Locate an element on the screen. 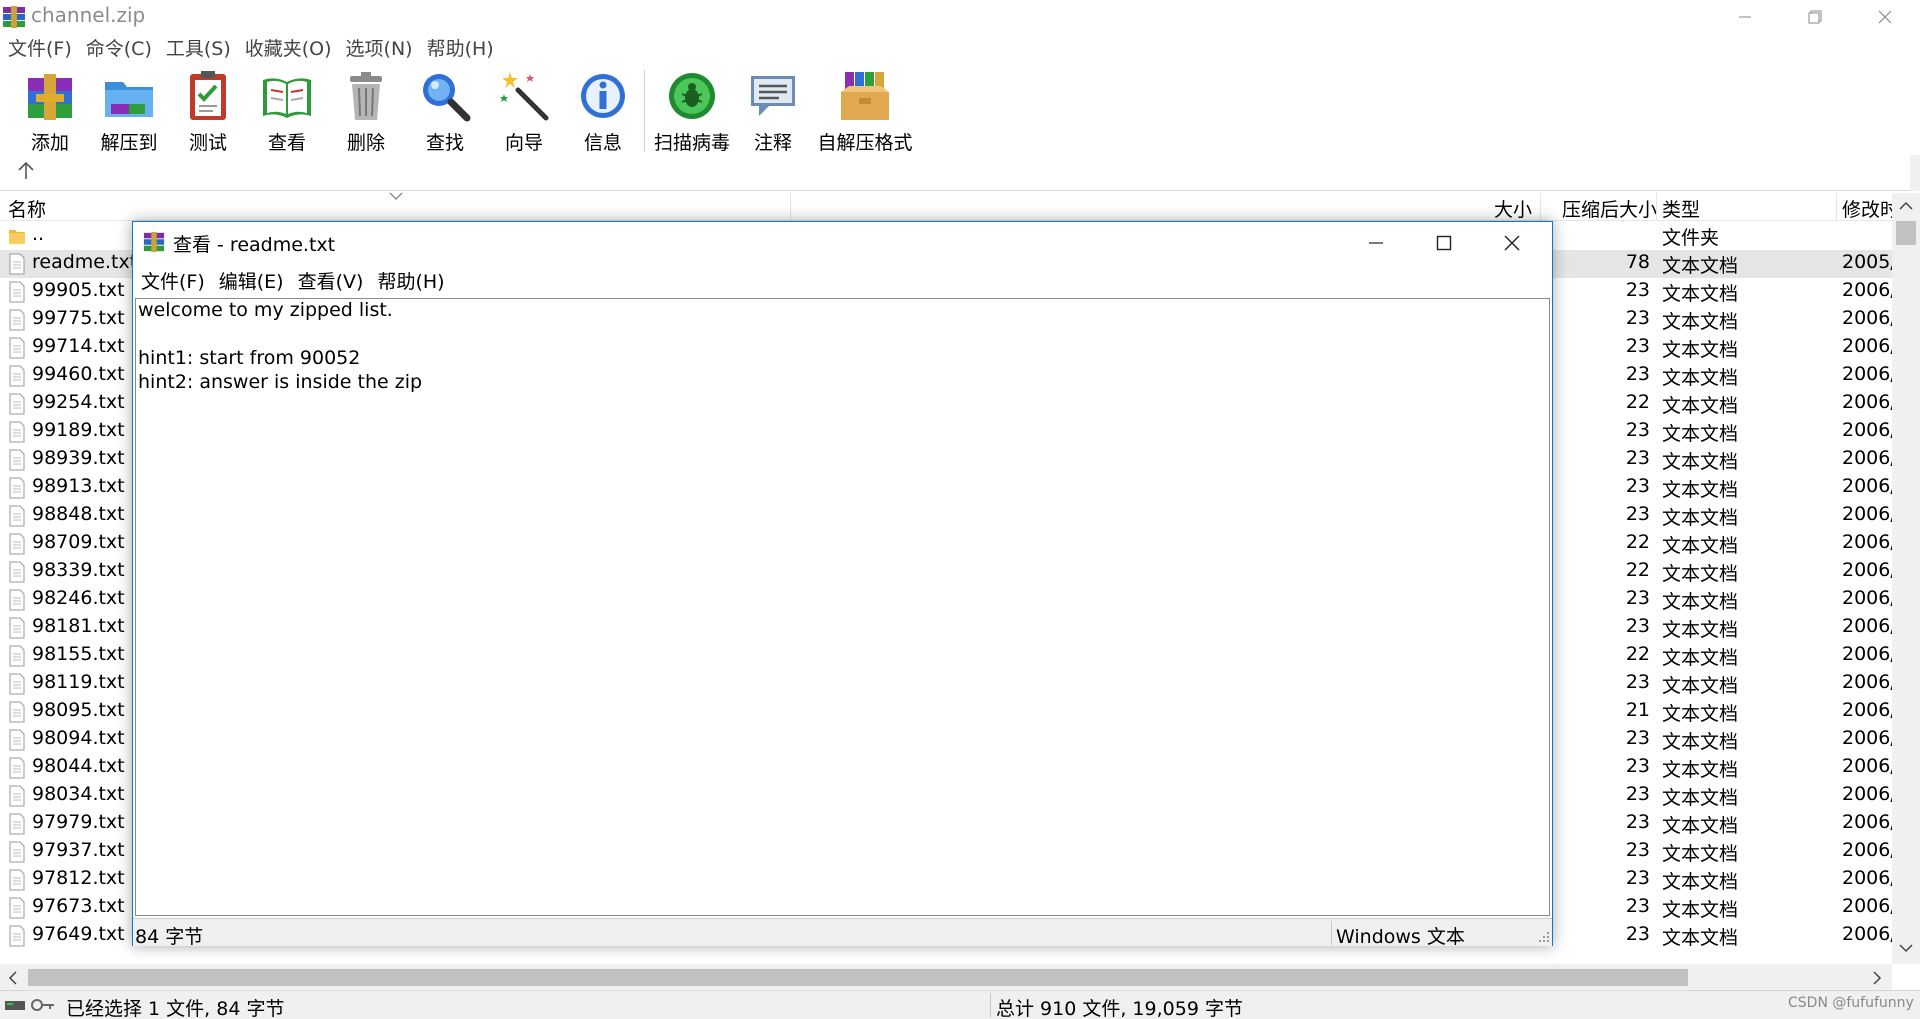 The height and width of the screenshot is (1019, 1920). scroll-left-icon is located at coordinates (13, 978).